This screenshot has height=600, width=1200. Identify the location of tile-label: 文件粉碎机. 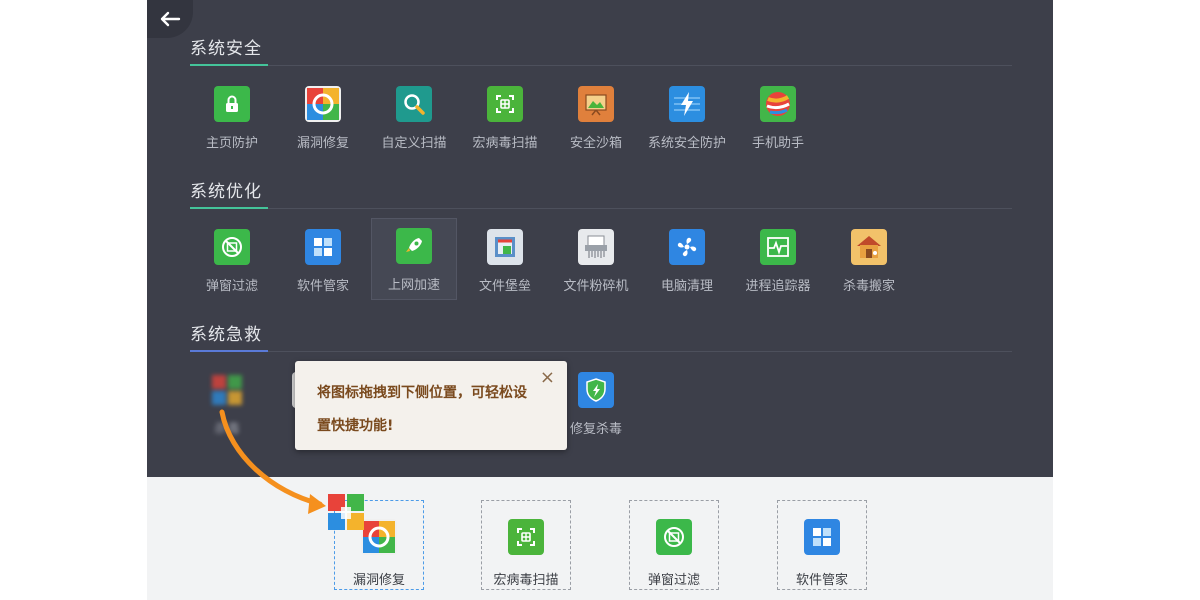
(596, 286).